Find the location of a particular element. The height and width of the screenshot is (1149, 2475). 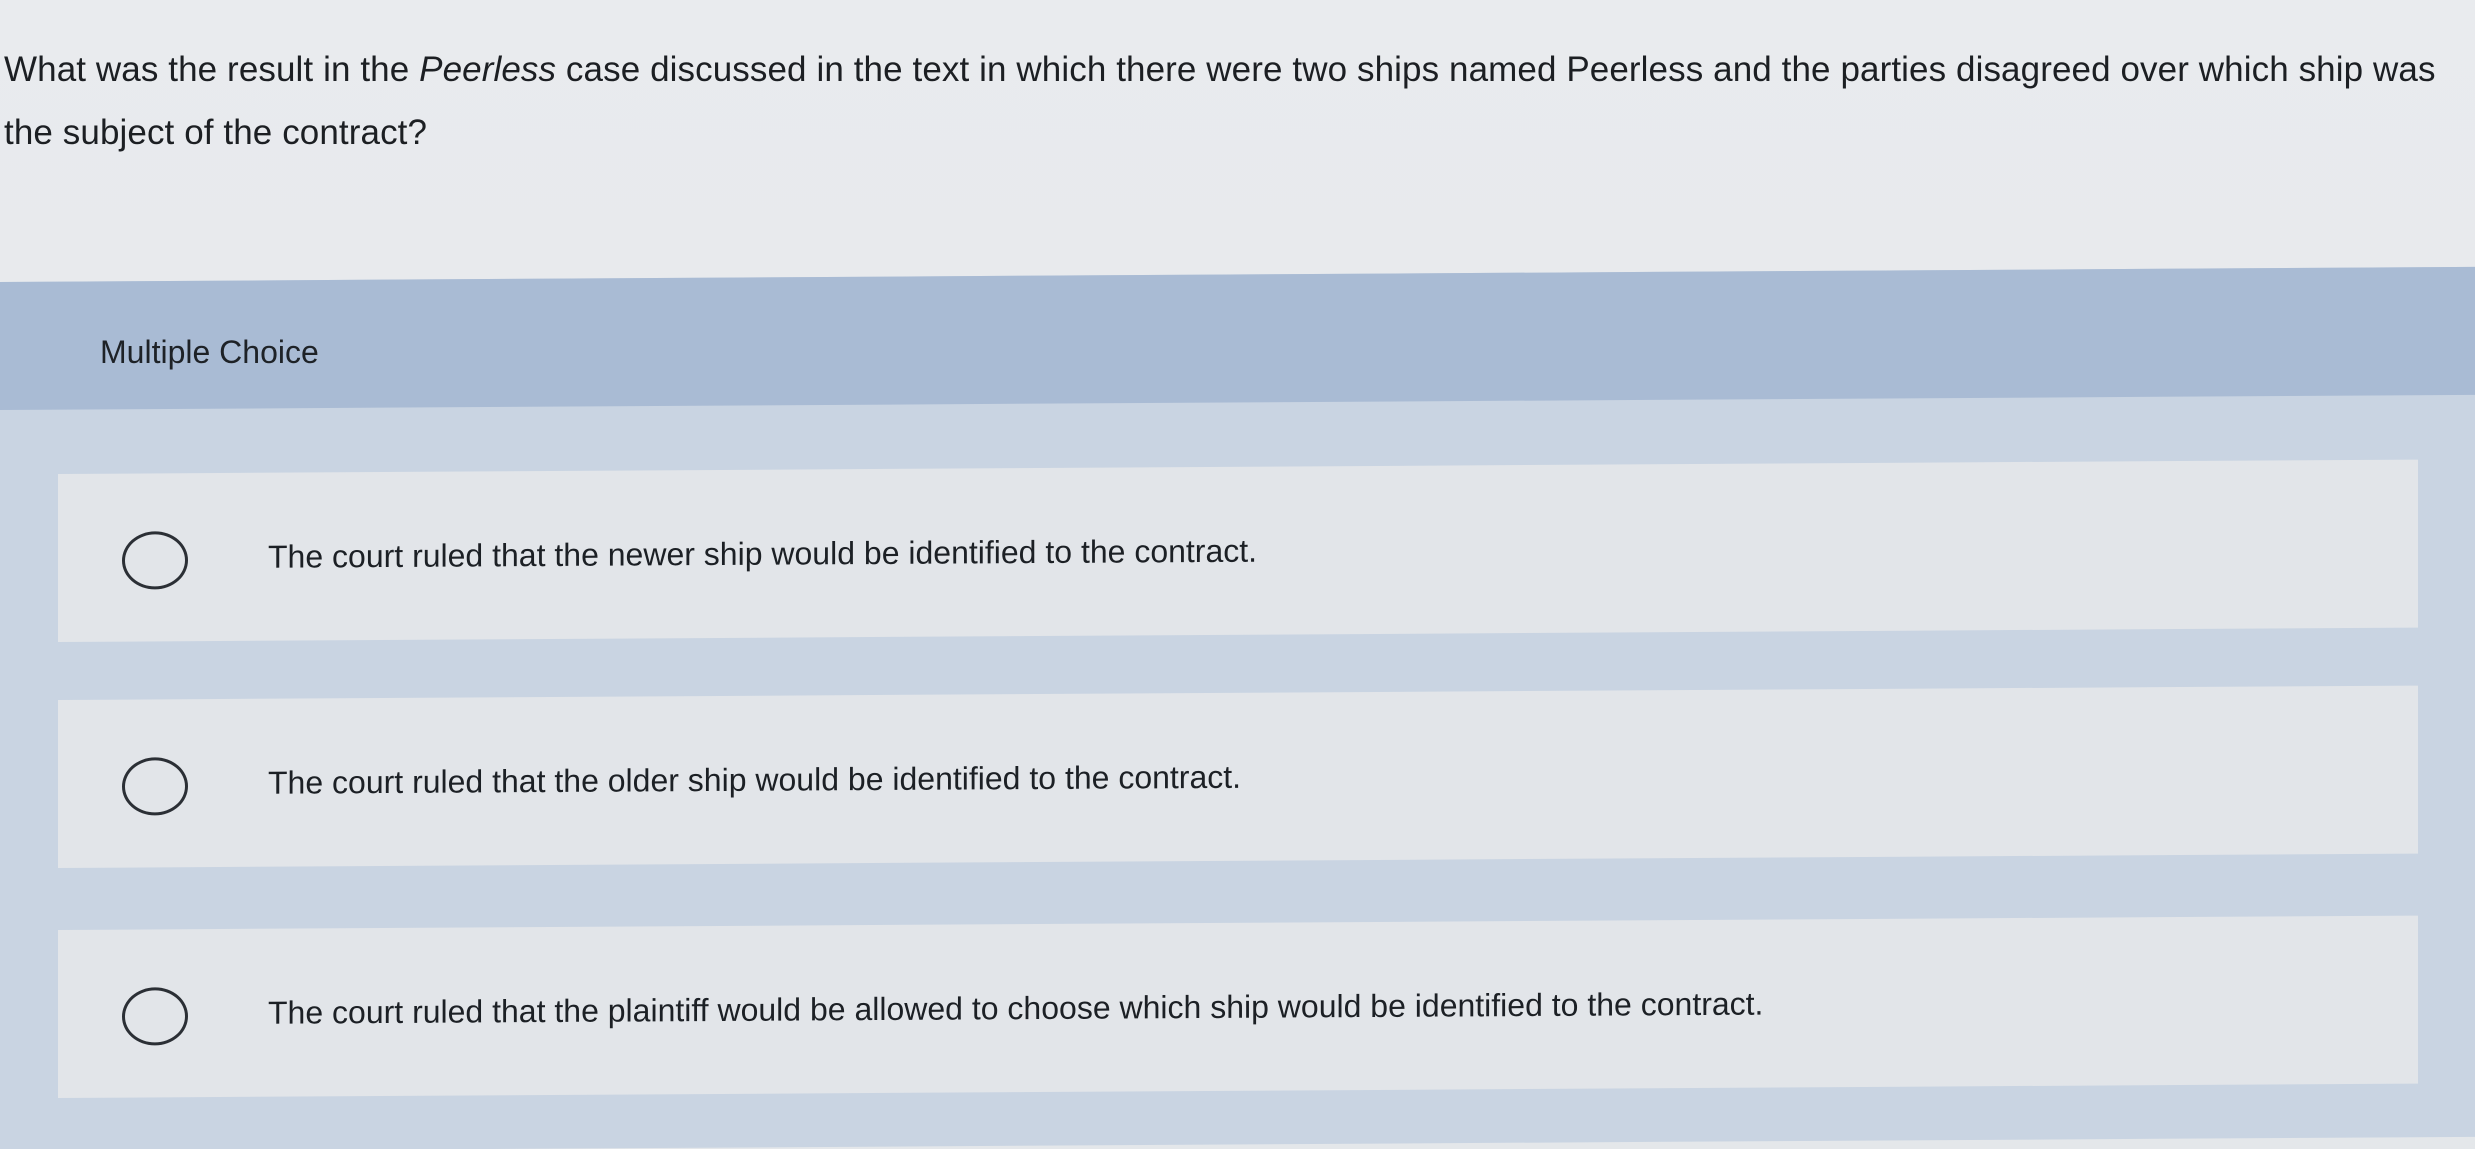

multiple-choice-label: Multiple Choice is located at coordinates (209, 352).